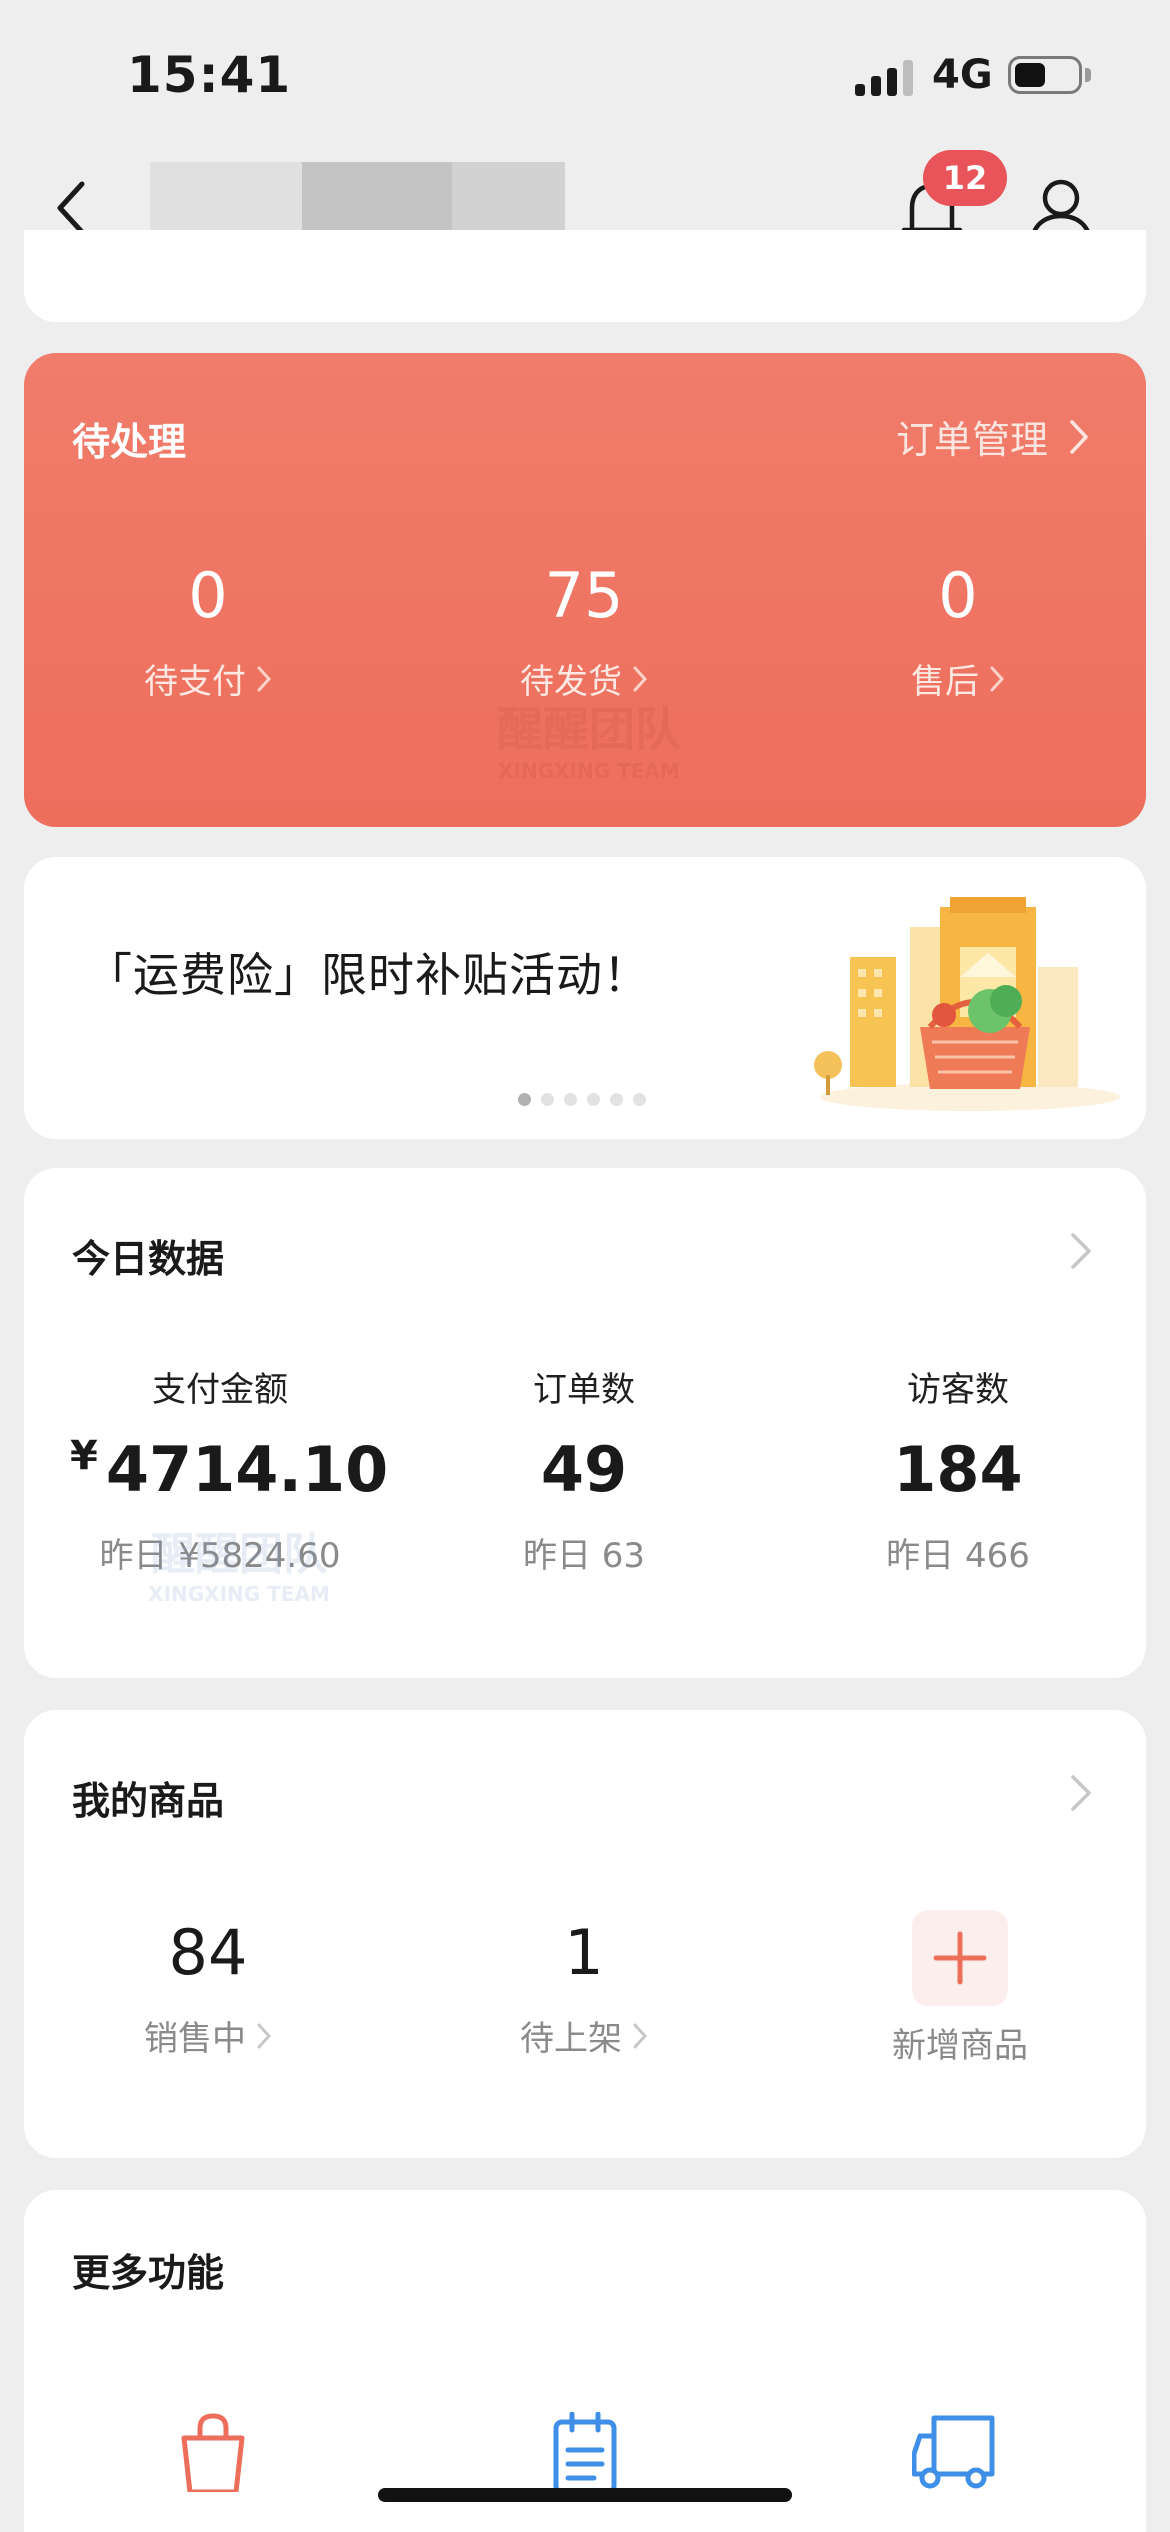 This screenshot has height=2532, width=1170. What do you see at coordinates (1088, 75) in the screenshot?
I see `battery-cap` at bounding box center [1088, 75].